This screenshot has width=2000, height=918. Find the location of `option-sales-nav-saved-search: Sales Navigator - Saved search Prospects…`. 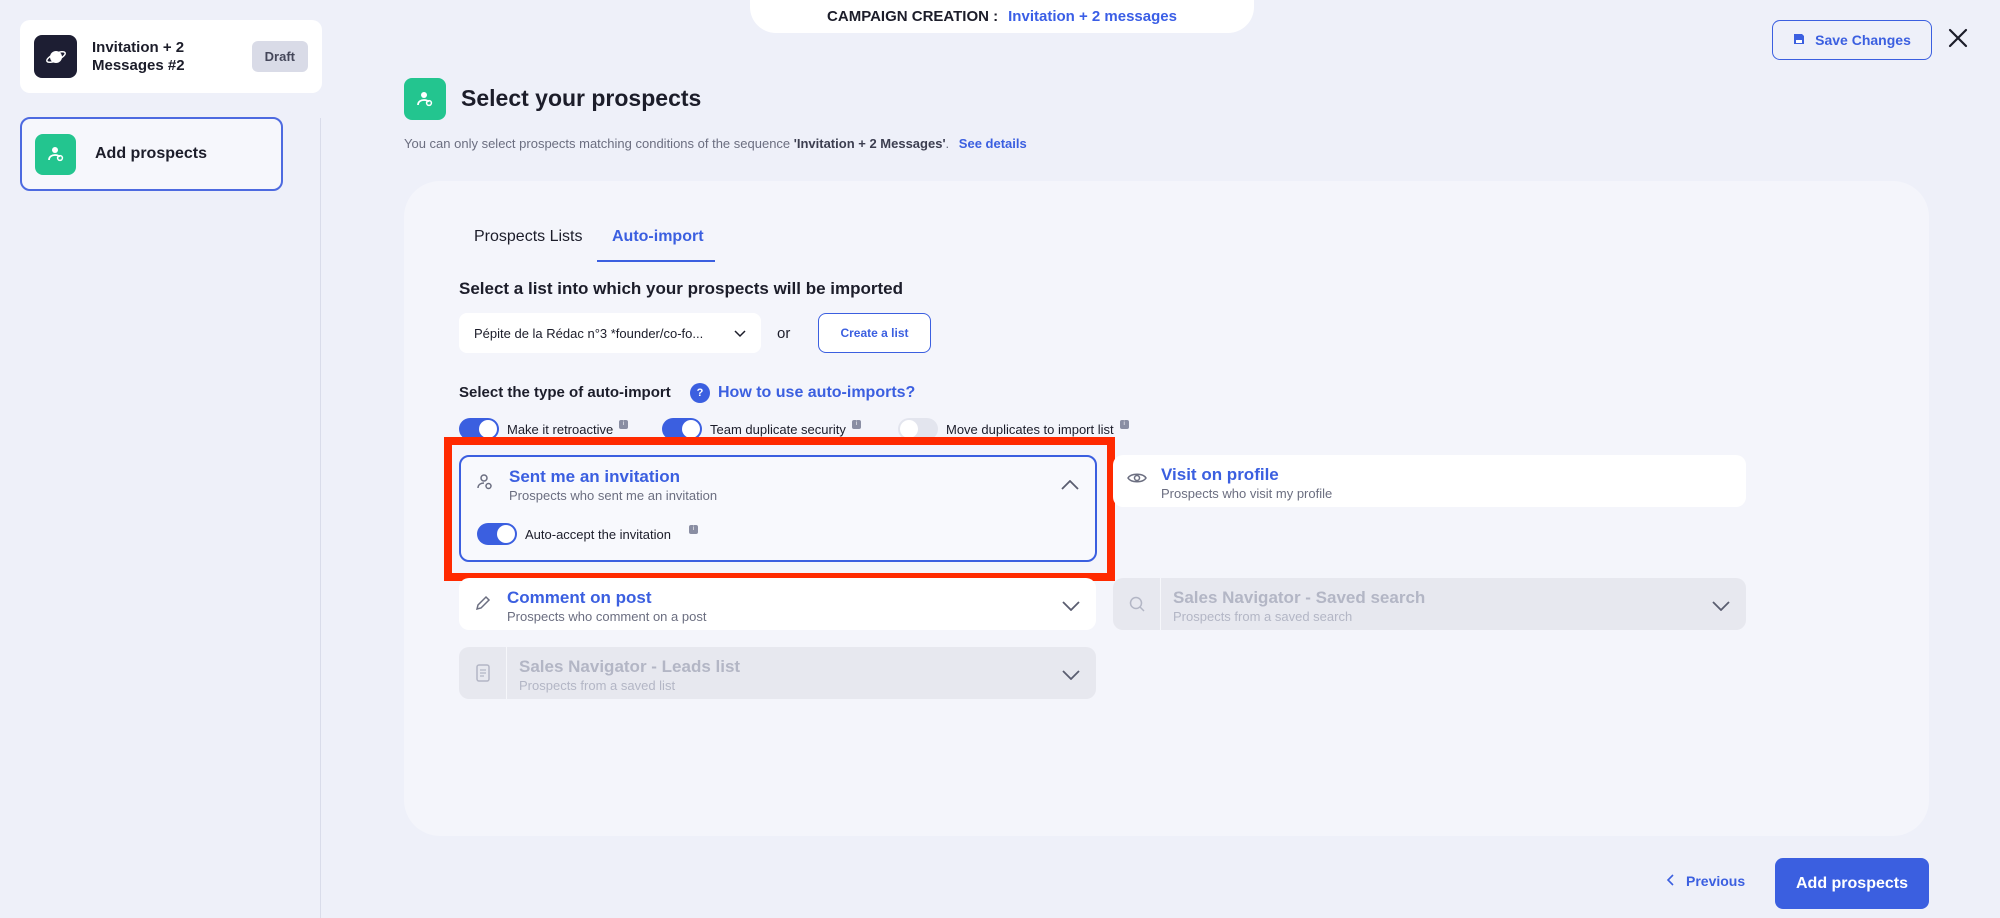

option-sales-nav-saved-search: Sales Navigator - Saved search Prospects… is located at coordinates (1429, 604).